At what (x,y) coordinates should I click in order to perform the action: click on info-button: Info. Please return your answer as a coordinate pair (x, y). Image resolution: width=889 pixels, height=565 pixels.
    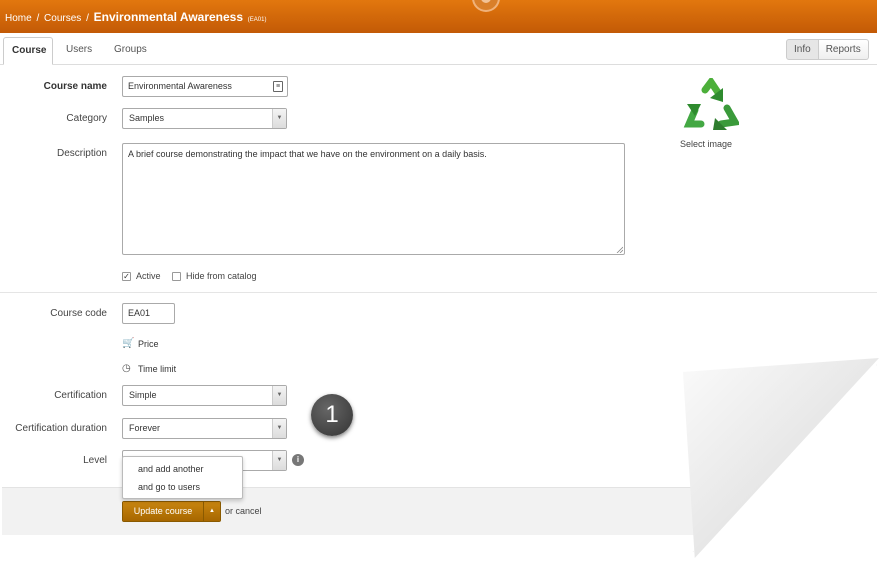
    Looking at the image, I should click on (802, 49).